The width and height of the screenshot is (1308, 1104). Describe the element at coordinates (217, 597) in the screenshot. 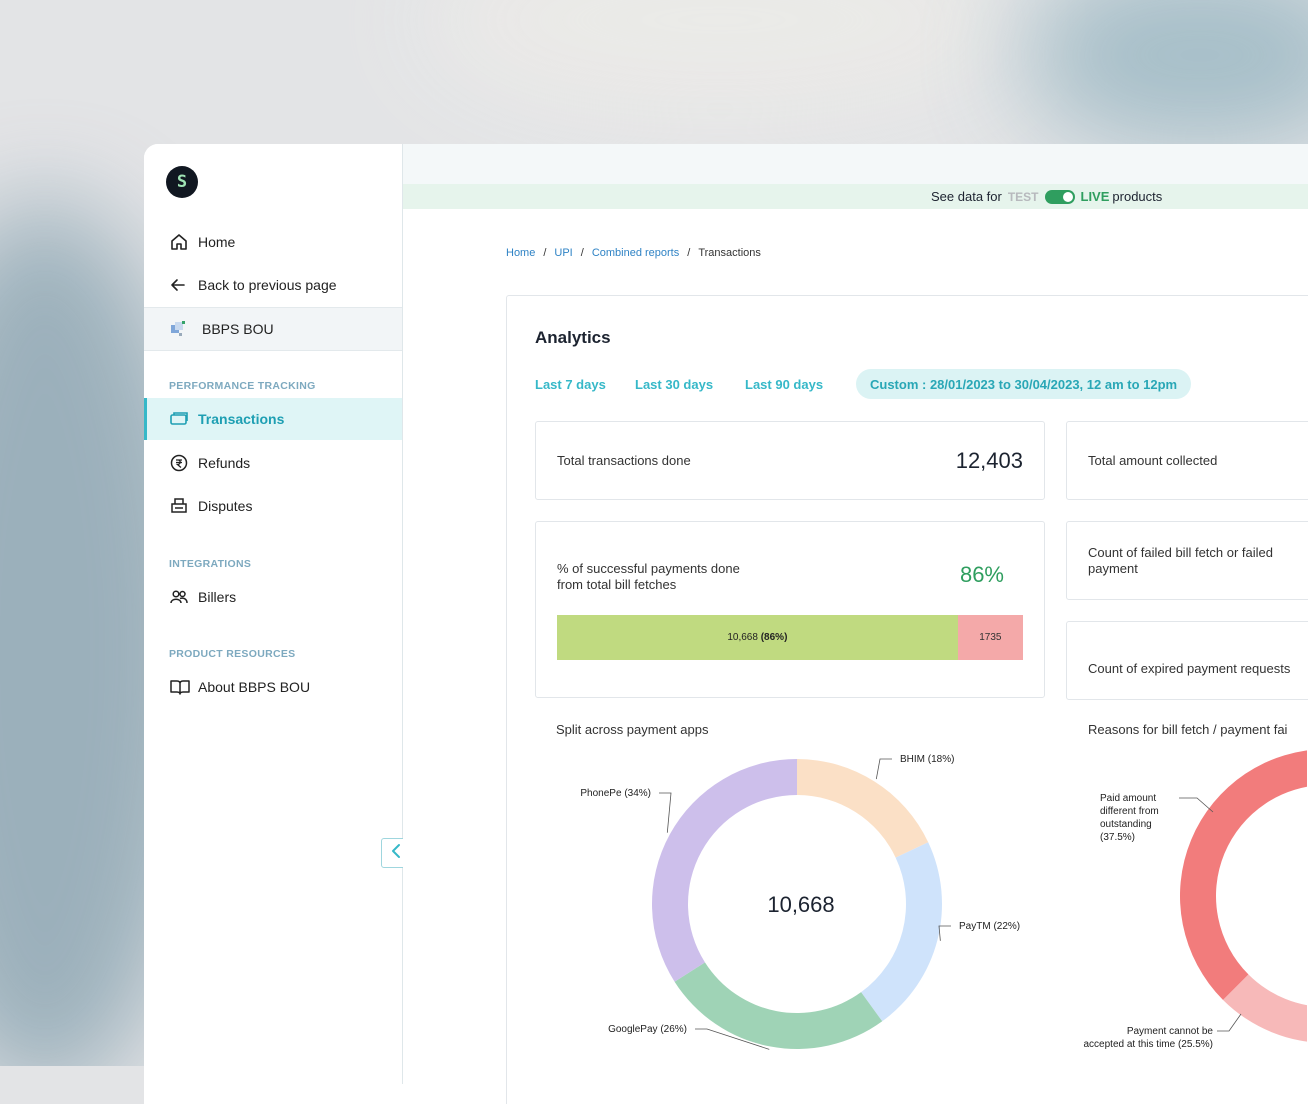

I see `sidebar-item-label: Billers` at that location.